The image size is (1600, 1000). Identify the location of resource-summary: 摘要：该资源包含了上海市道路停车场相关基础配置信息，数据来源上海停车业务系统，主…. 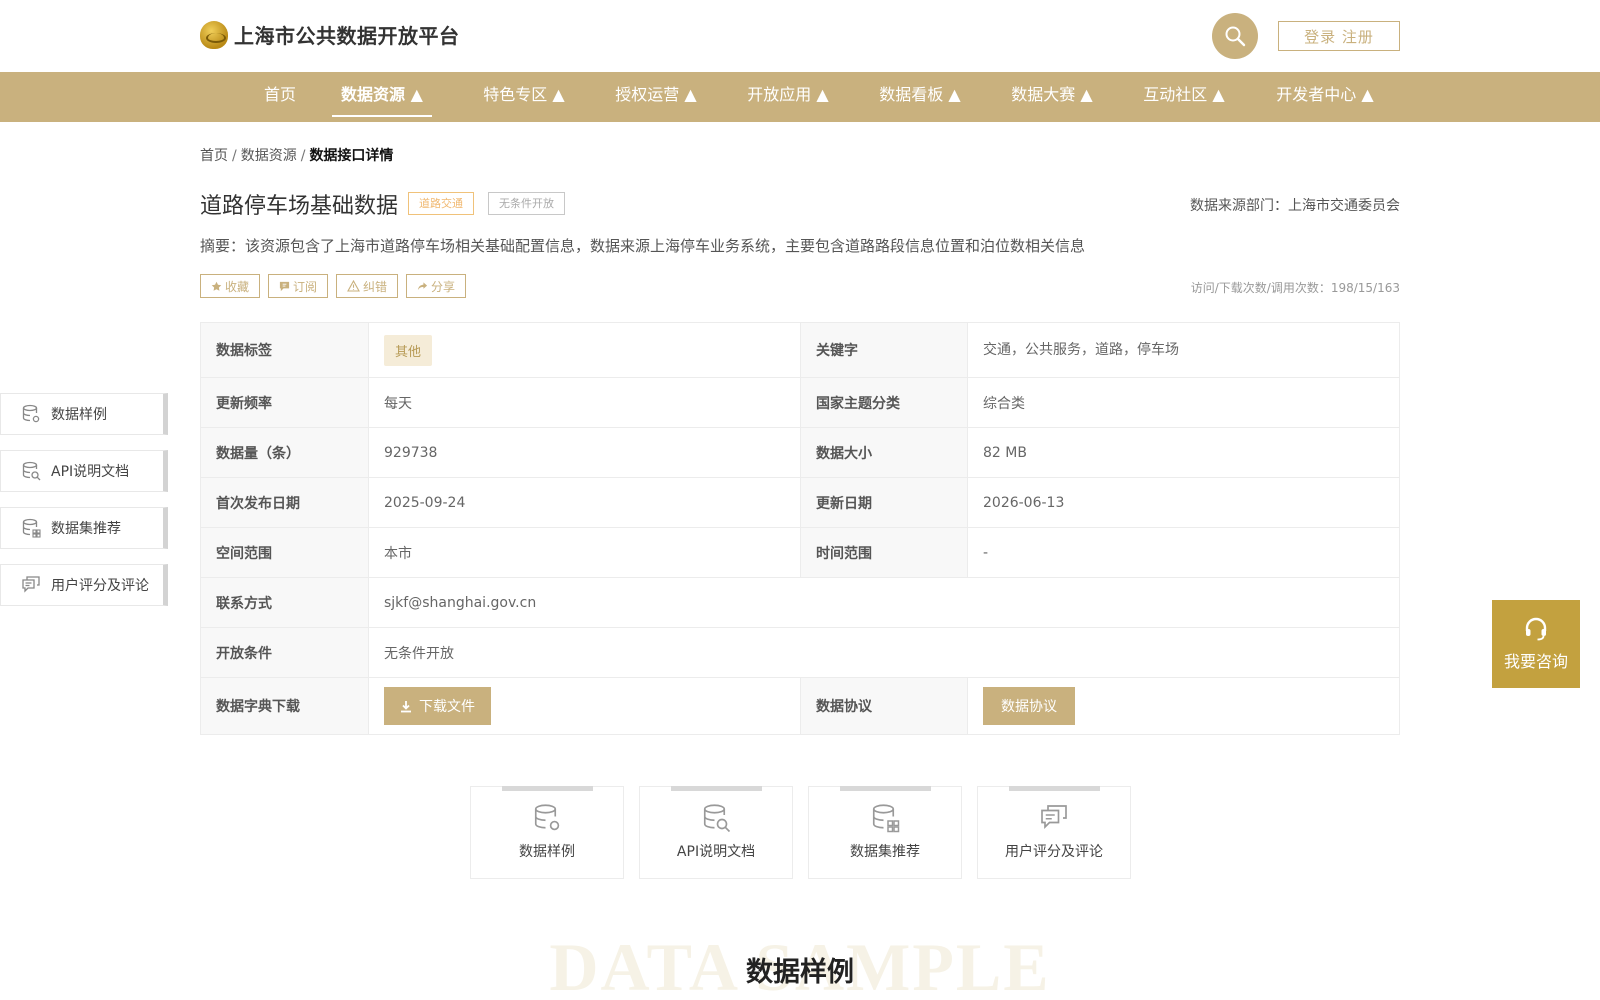
(643, 246).